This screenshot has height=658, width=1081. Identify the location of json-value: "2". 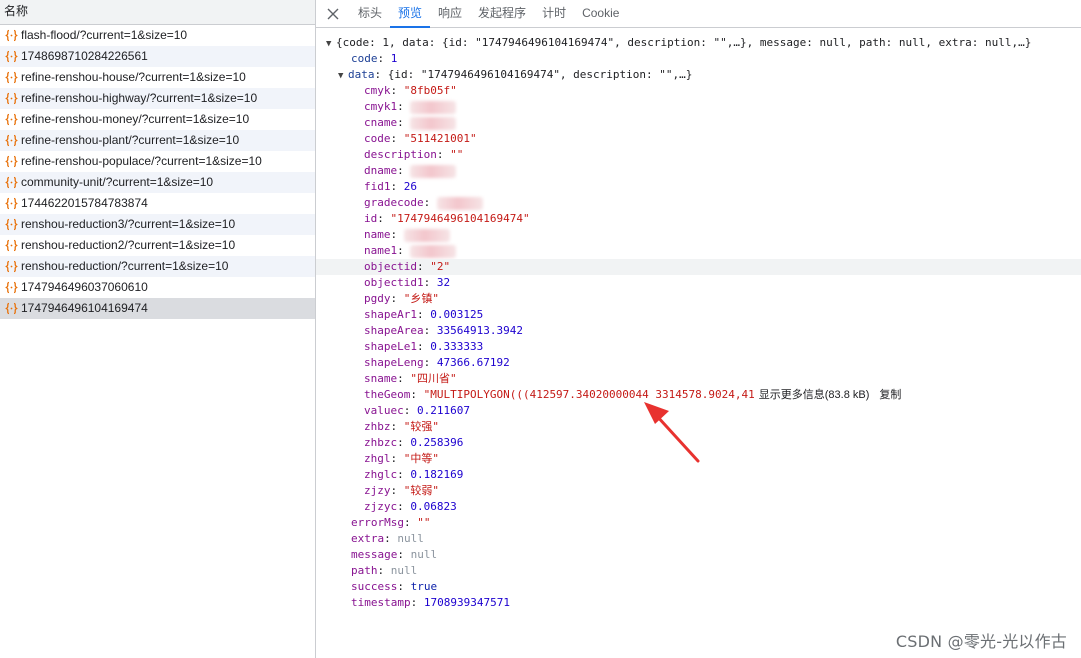
(440, 266).